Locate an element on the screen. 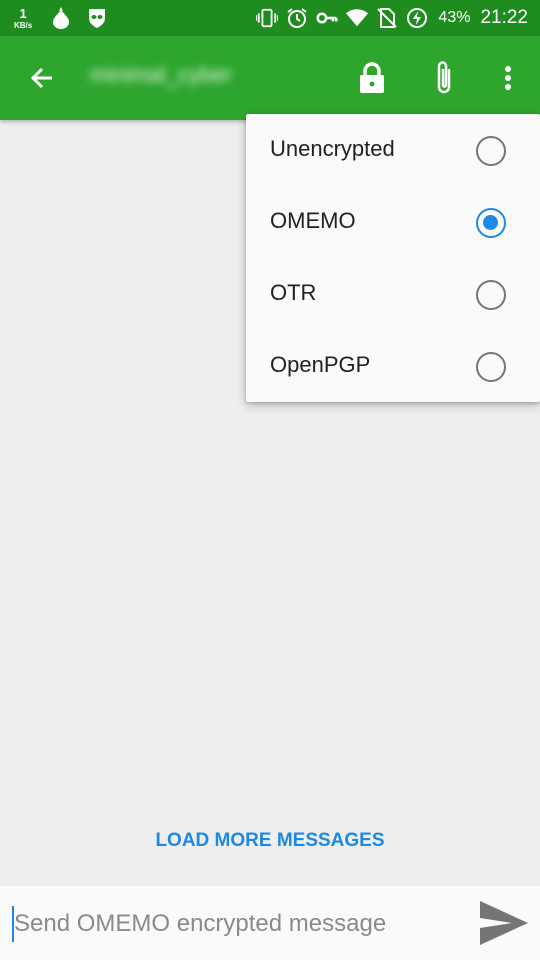 Image resolution: width=540 pixels, height=960 pixels. send-button is located at coordinates (504, 923).